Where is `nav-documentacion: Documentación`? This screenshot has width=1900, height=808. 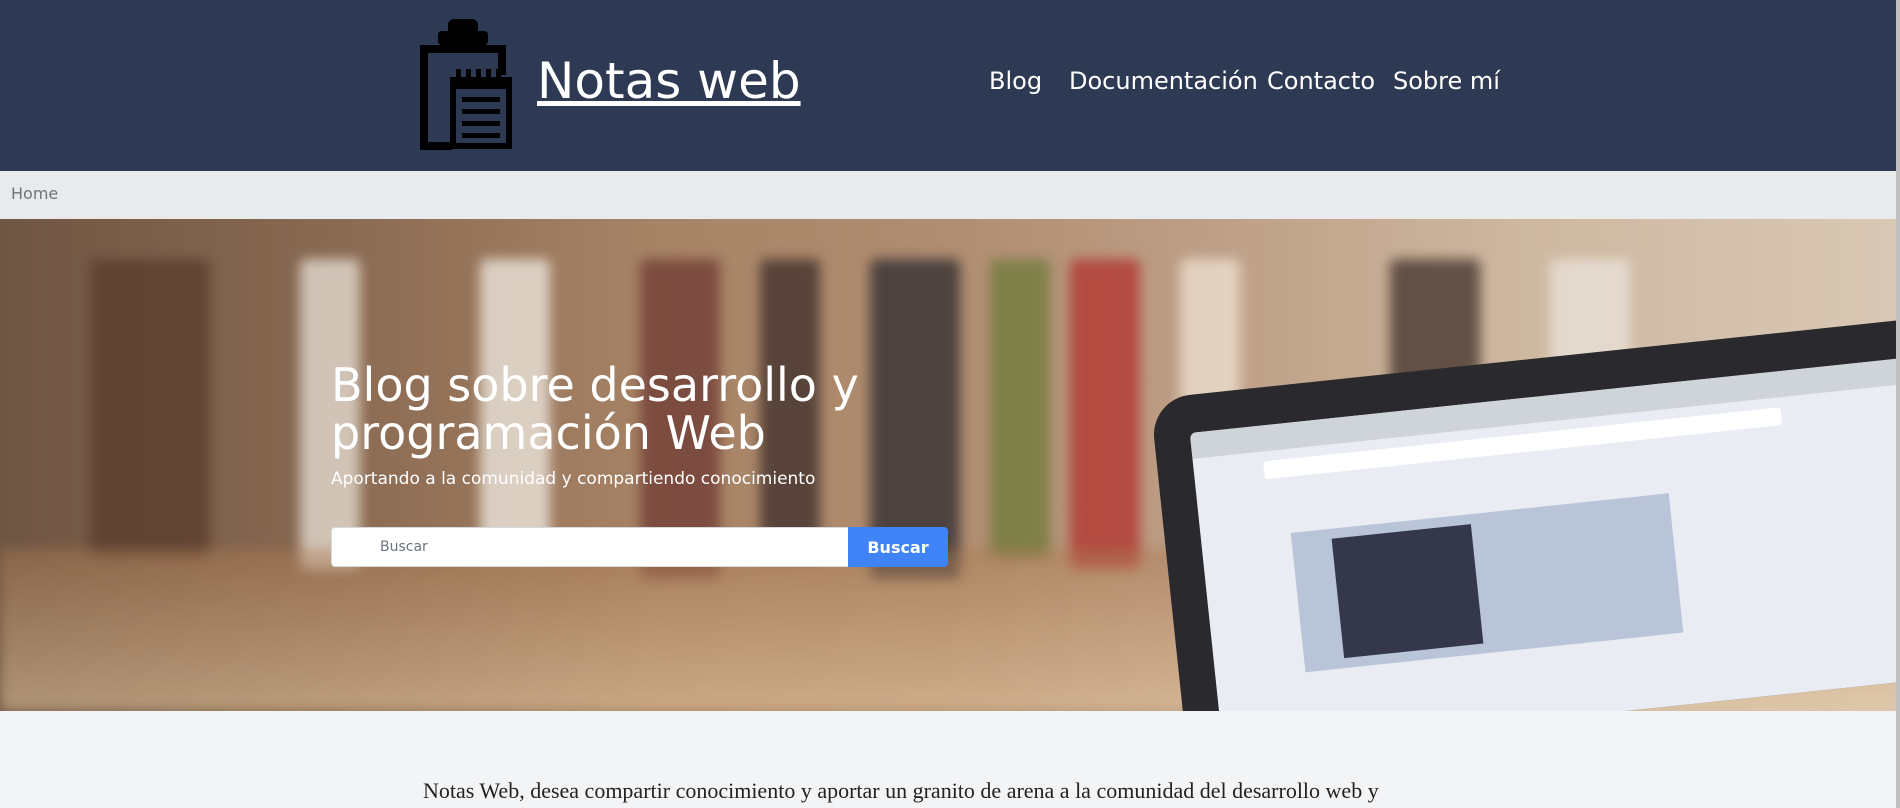 nav-documentacion: Documentación is located at coordinates (1163, 81).